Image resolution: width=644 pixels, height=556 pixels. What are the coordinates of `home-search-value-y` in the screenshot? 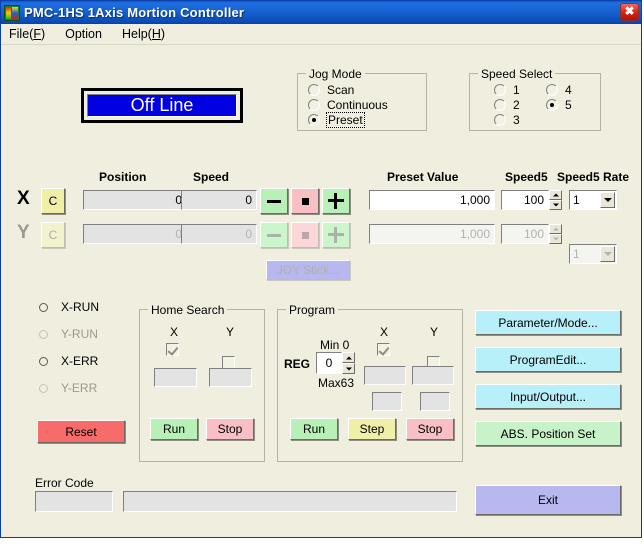 It's located at (230, 377).